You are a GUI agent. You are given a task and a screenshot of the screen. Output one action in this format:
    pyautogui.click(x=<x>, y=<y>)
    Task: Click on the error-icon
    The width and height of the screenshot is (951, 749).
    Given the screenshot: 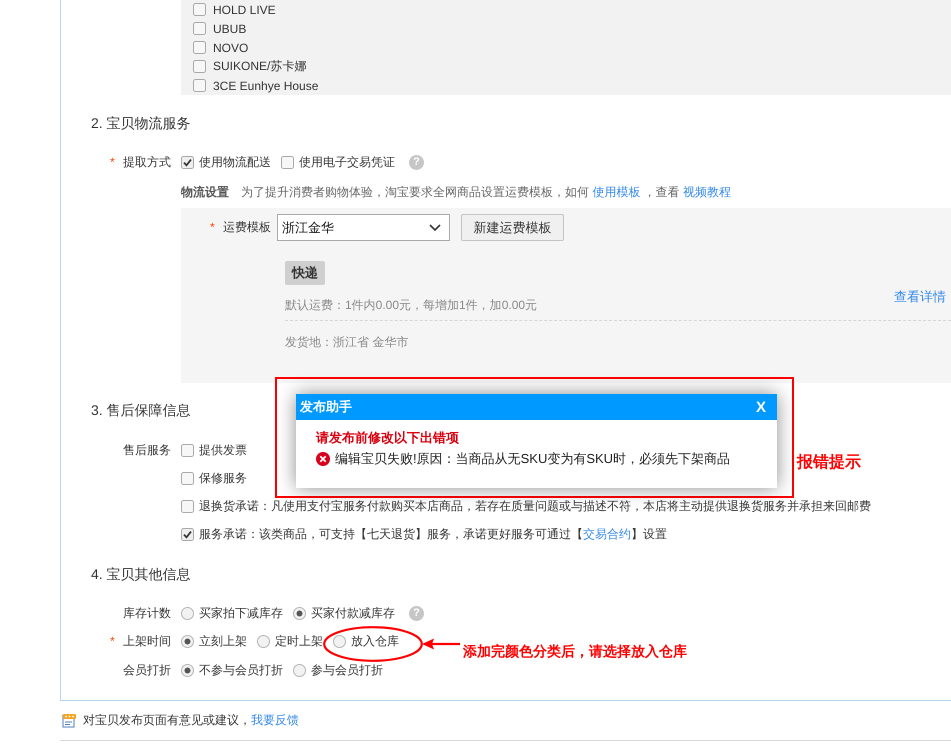 What is the action you would take?
    pyautogui.click(x=323, y=459)
    